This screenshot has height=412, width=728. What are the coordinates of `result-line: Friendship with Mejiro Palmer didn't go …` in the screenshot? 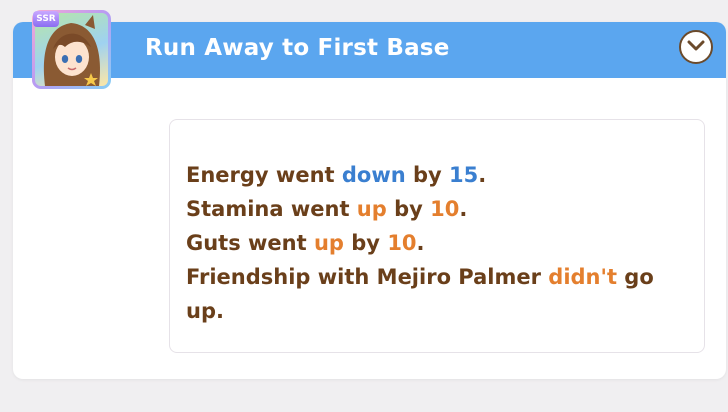 It's located at (421, 294).